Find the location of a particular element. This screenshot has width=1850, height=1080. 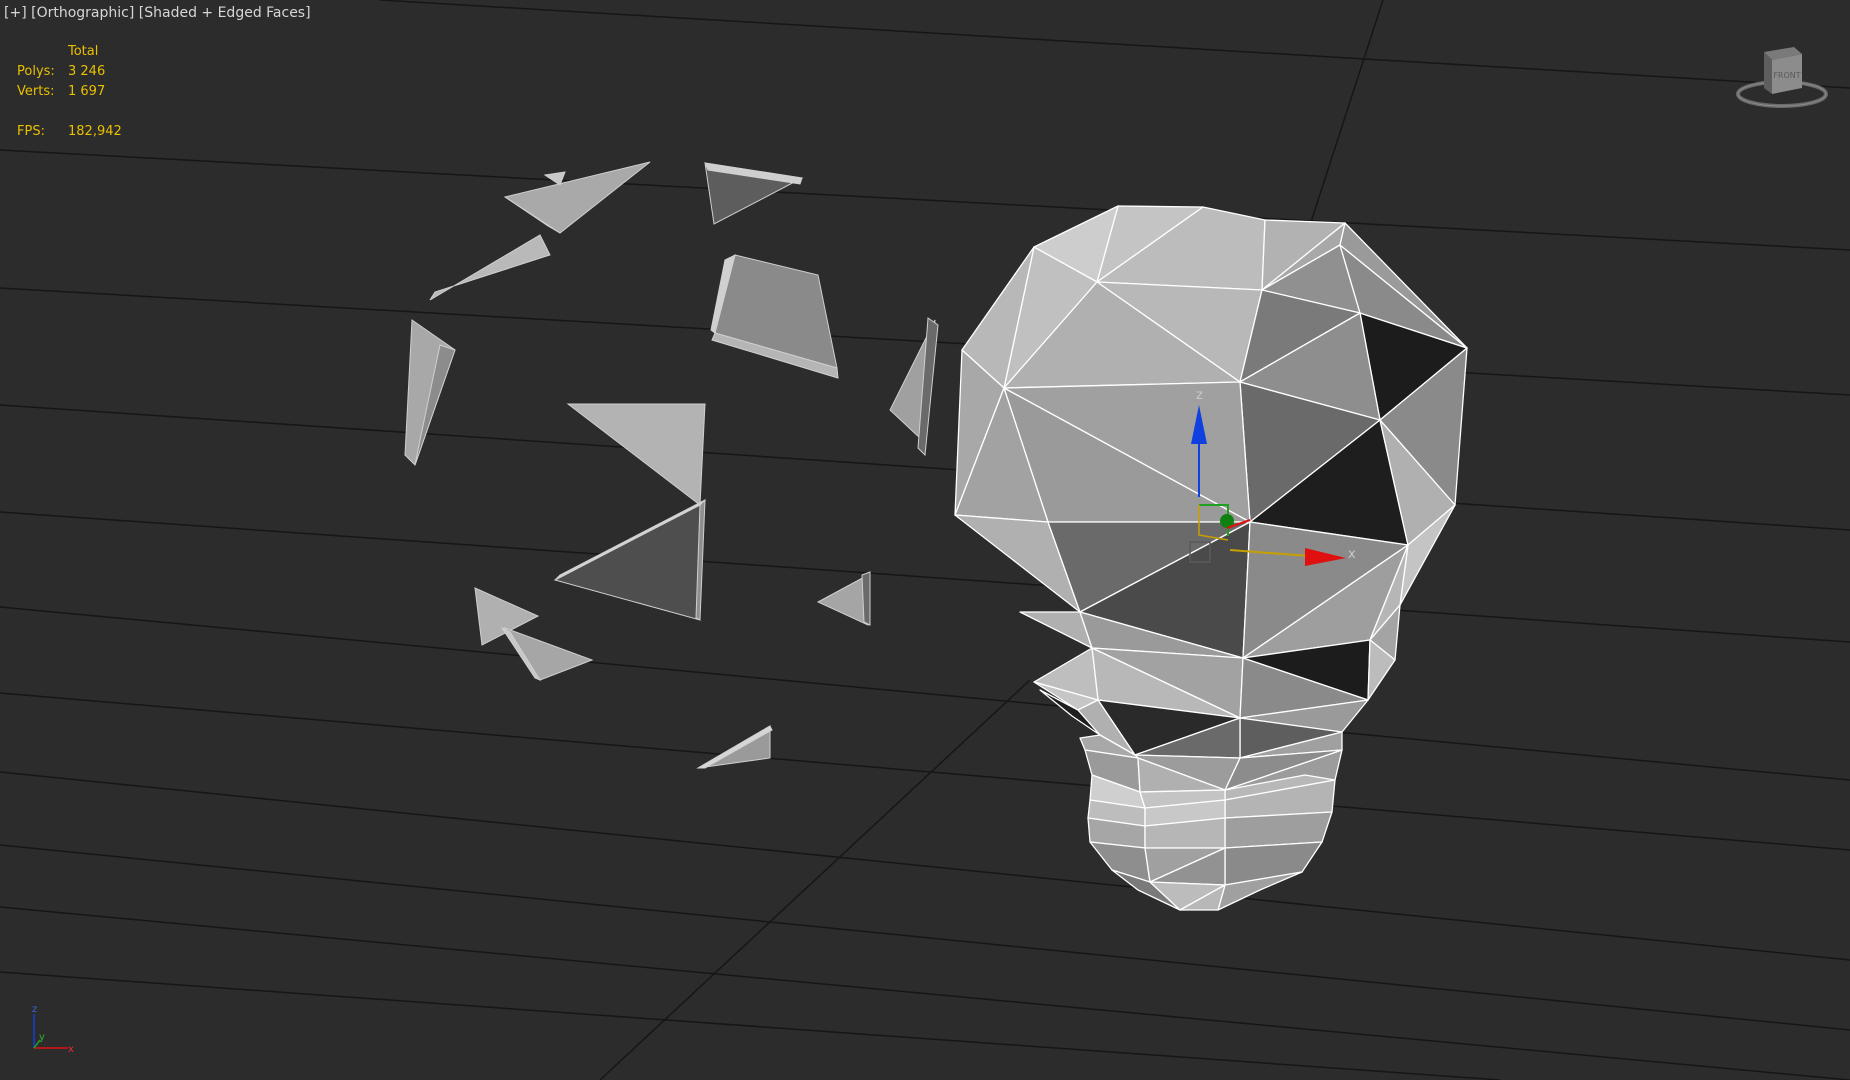

viewcube-icon: FRONT is located at coordinates (1782, 79).